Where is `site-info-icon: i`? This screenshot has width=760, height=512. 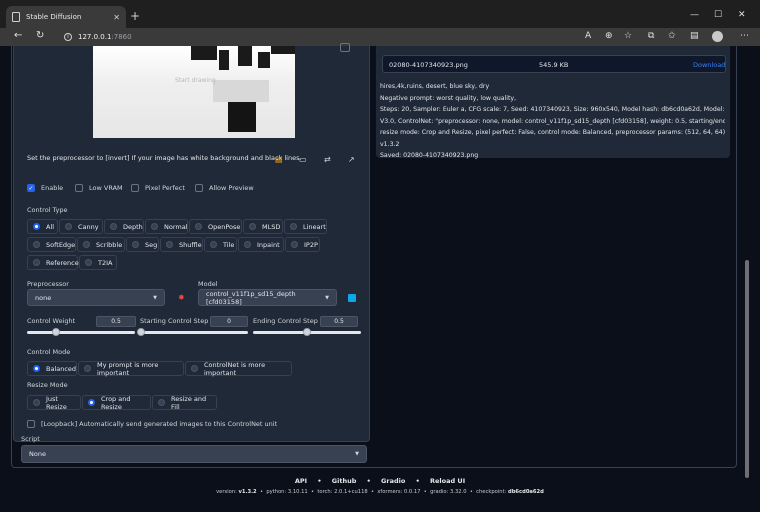
site-info-icon: i is located at coordinates (68, 37).